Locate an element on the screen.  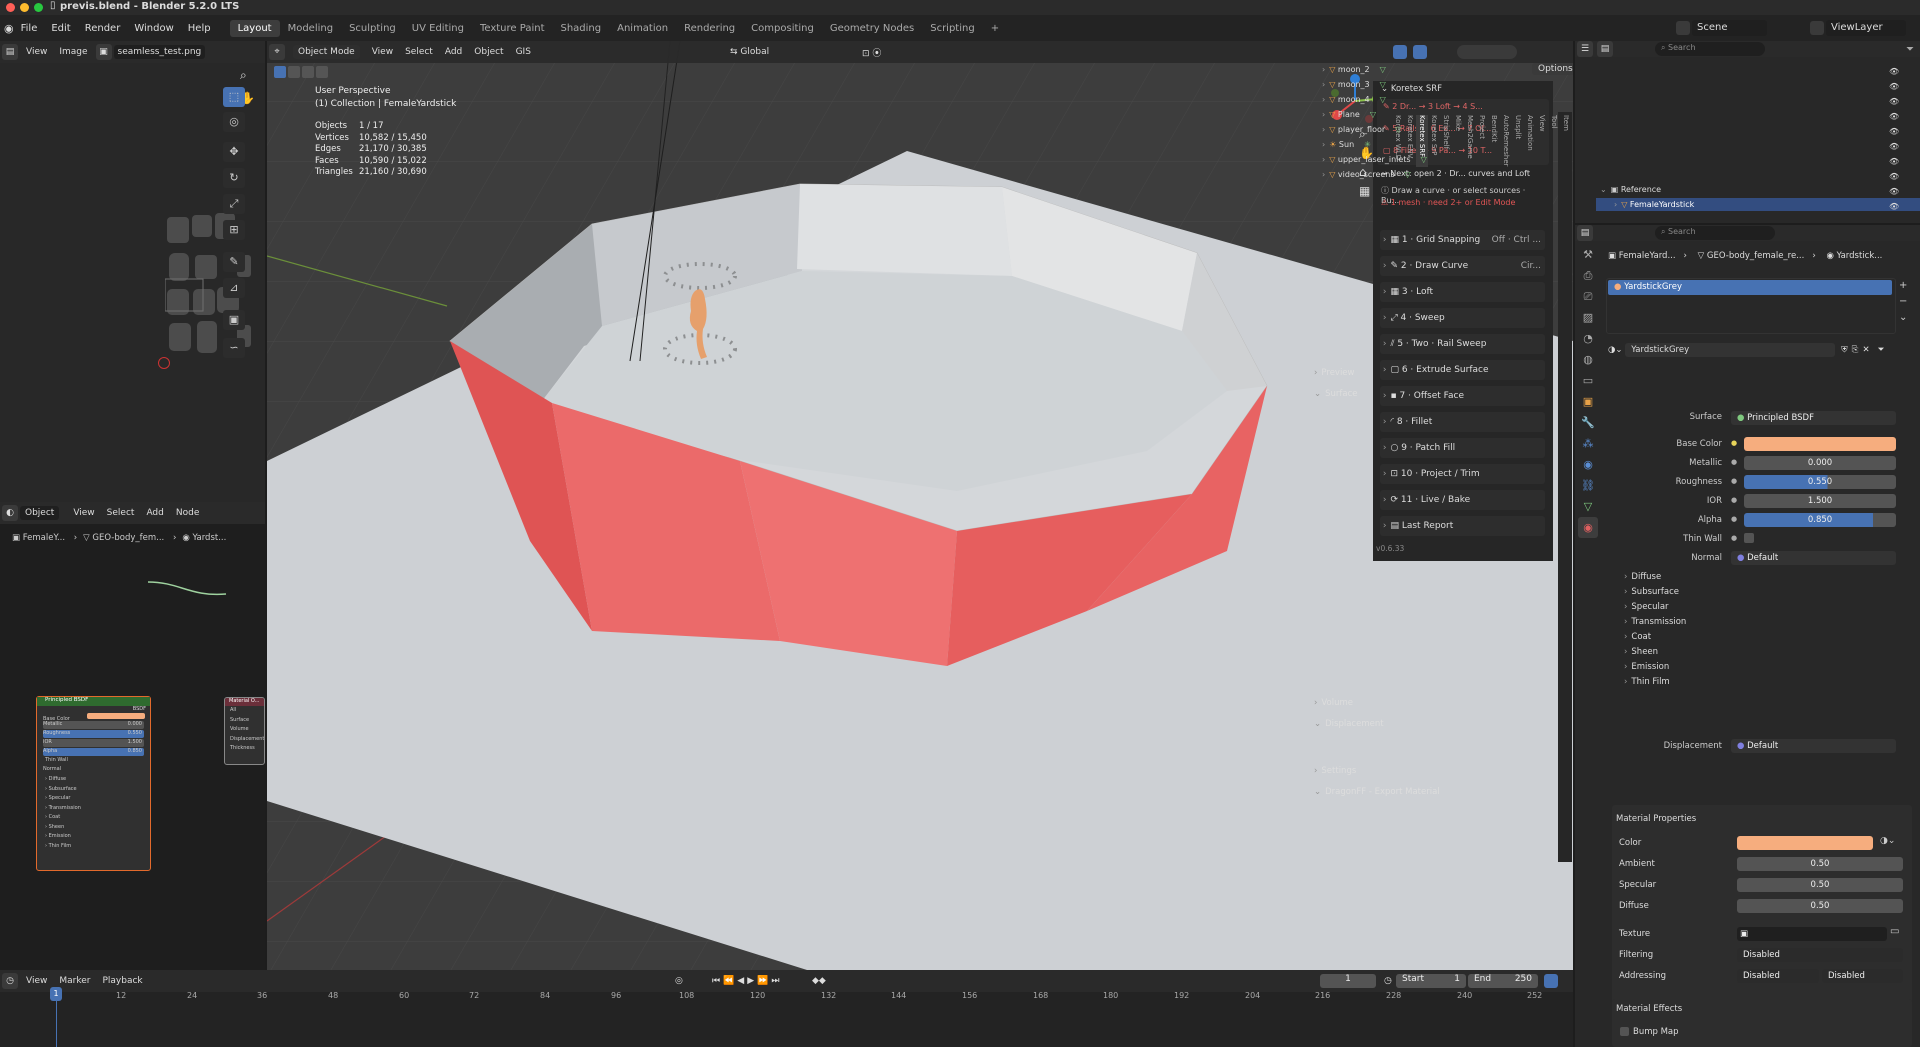
outliner-item: › ▽ video_screens ▽ is located at coordinates (1366, 175).